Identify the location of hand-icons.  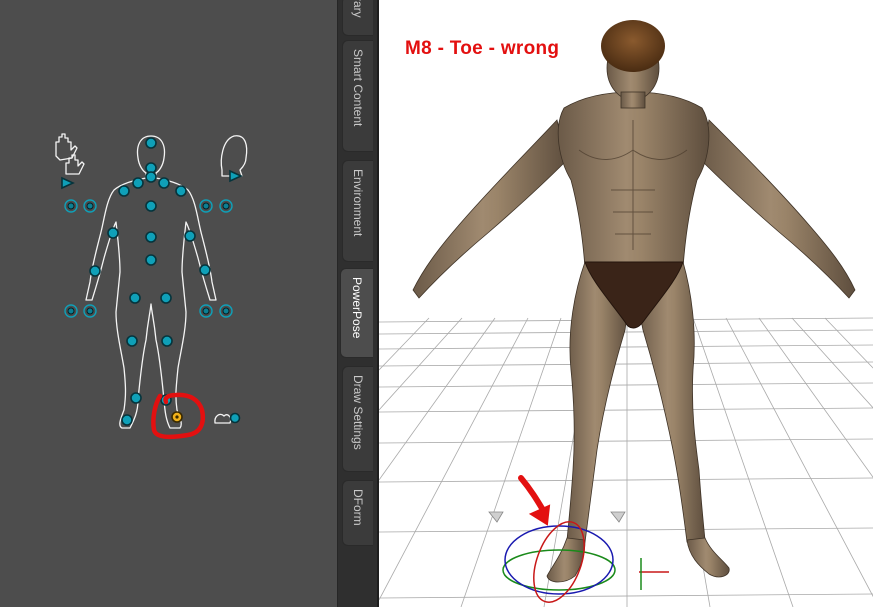
(70, 161).